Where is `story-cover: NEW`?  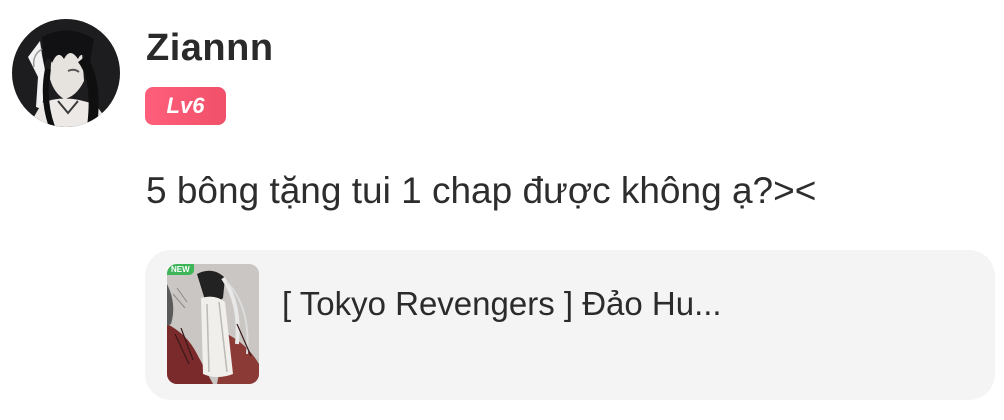 story-cover: NEW is located at coordinates (213, 324).